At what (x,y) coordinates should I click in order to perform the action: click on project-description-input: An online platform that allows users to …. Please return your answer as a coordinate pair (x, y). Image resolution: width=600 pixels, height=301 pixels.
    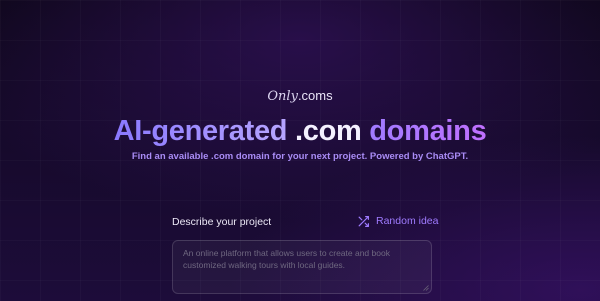
    Looking at the image, I should click on (302, 267).